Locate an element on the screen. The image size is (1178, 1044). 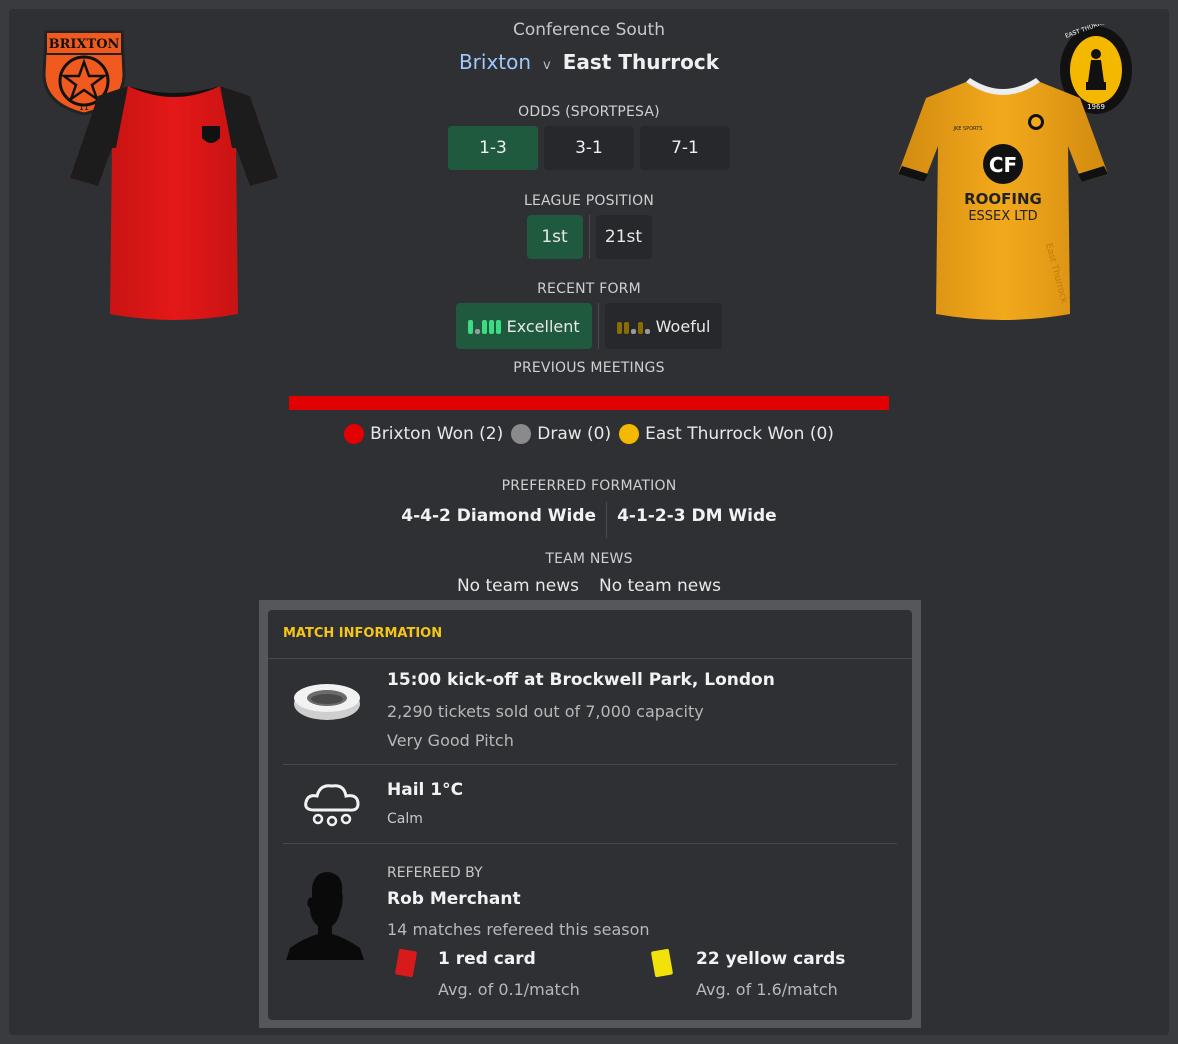
home-formation: 4-4-2 Diamond Wide is located at coordinates (498, 520).